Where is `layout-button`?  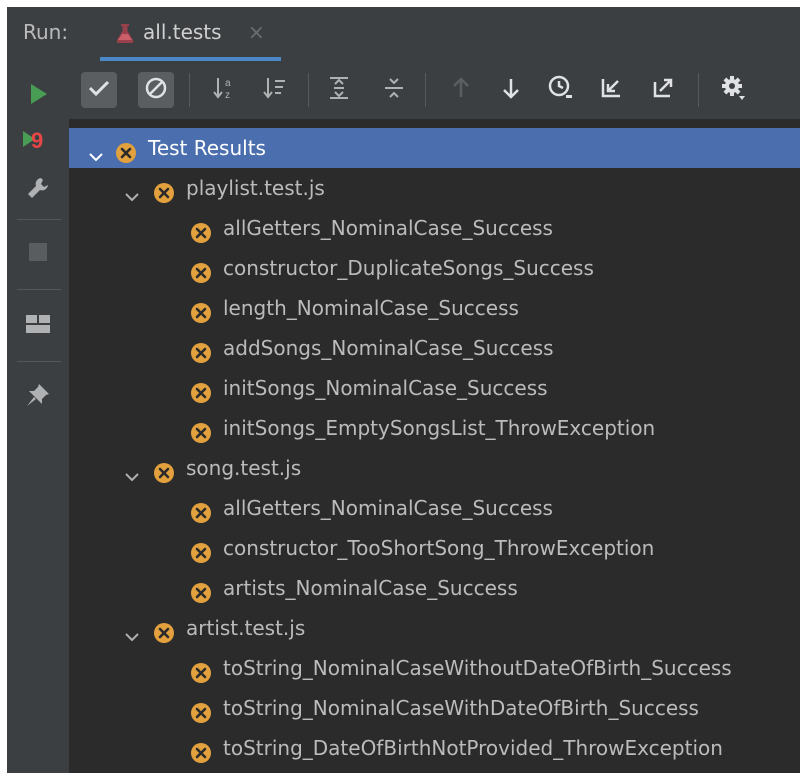 layout-button is located at coordinates (38, 326).